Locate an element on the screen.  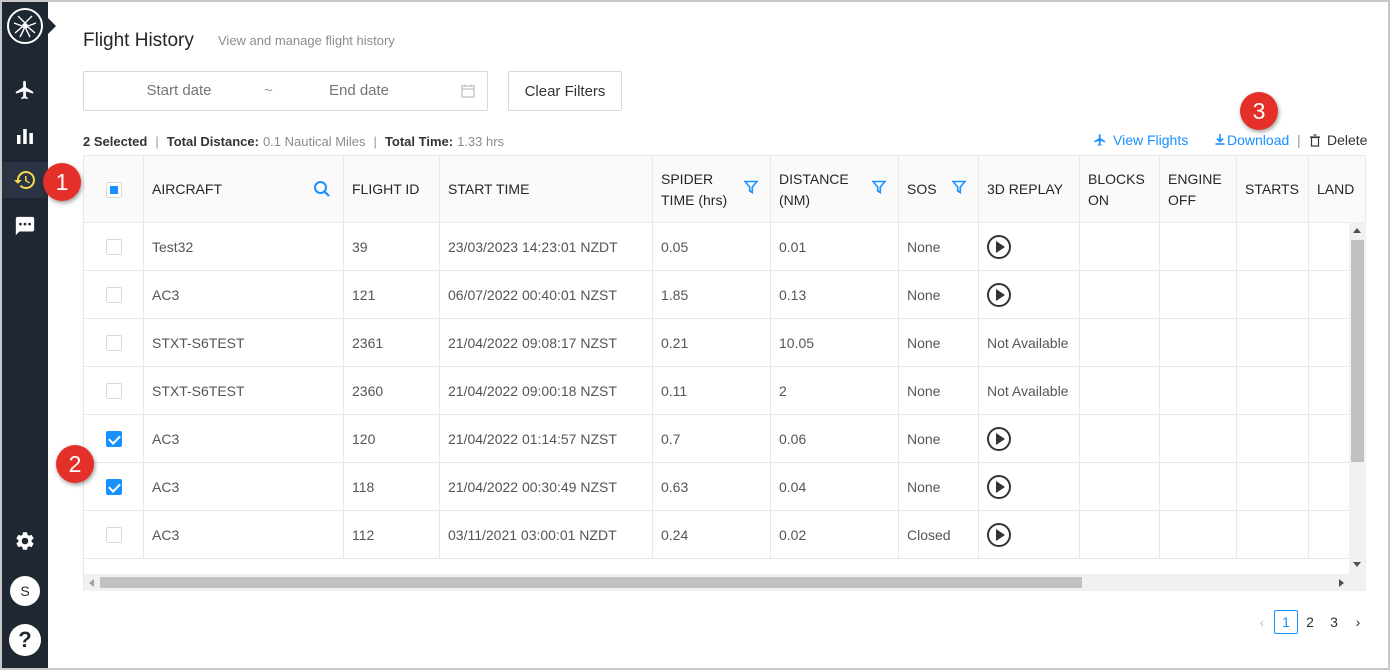
aircraft-cell: STXT-S6TEST is located at coordinates (244, 343).